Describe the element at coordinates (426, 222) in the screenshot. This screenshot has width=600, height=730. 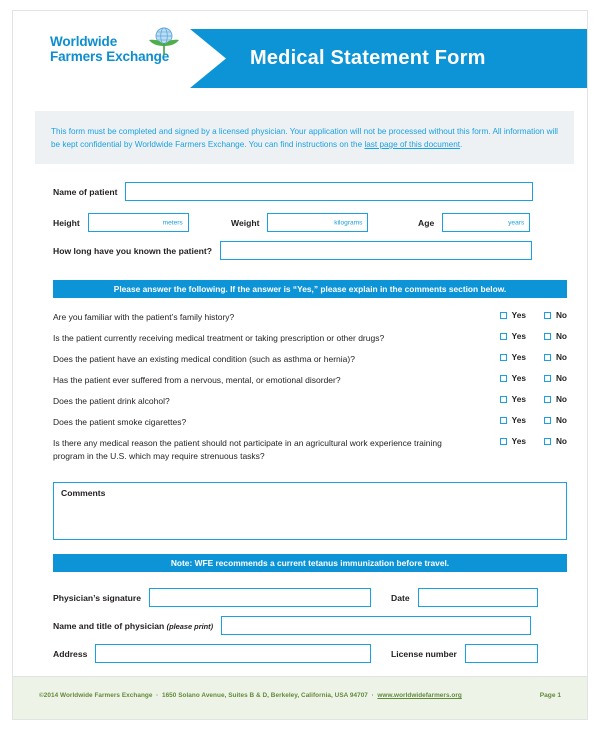
I see `age-label: Age` at that location.